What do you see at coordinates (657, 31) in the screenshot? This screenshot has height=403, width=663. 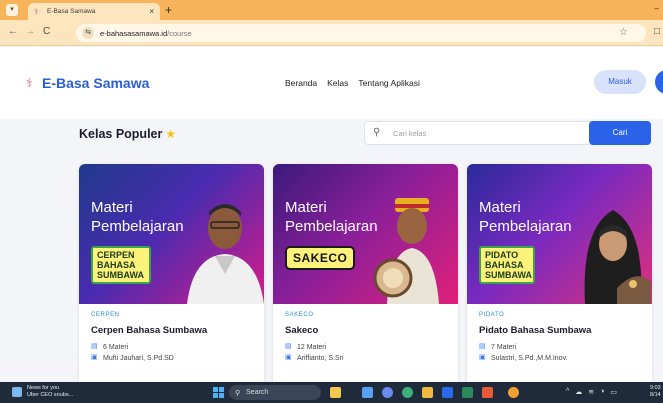 I see `extensions-icon: □` at bounding box center [657, 31].